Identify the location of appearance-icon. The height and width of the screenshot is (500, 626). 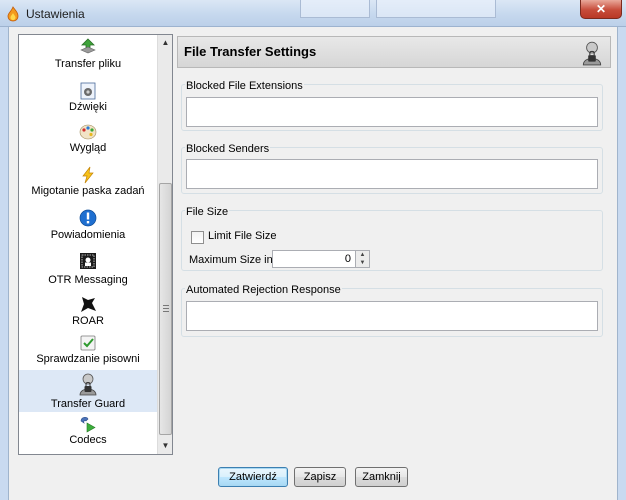
(88, 132).